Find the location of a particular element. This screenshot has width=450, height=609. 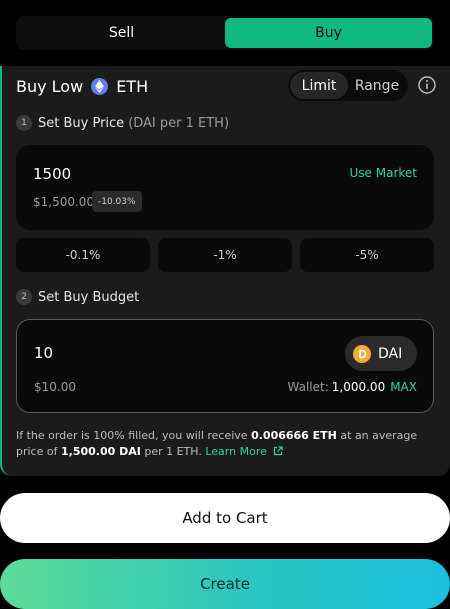

step-label: Set Buy Price is located at coordinates (81, 123).